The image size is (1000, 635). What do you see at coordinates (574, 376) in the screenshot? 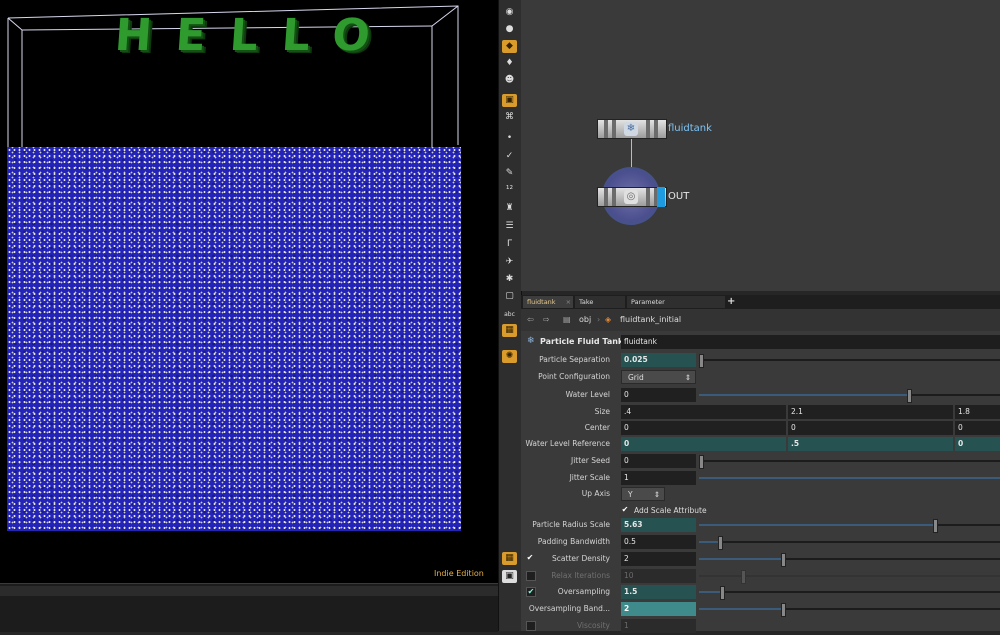
I see `param-label: Point Configuration` at bounding box center [574, 376].